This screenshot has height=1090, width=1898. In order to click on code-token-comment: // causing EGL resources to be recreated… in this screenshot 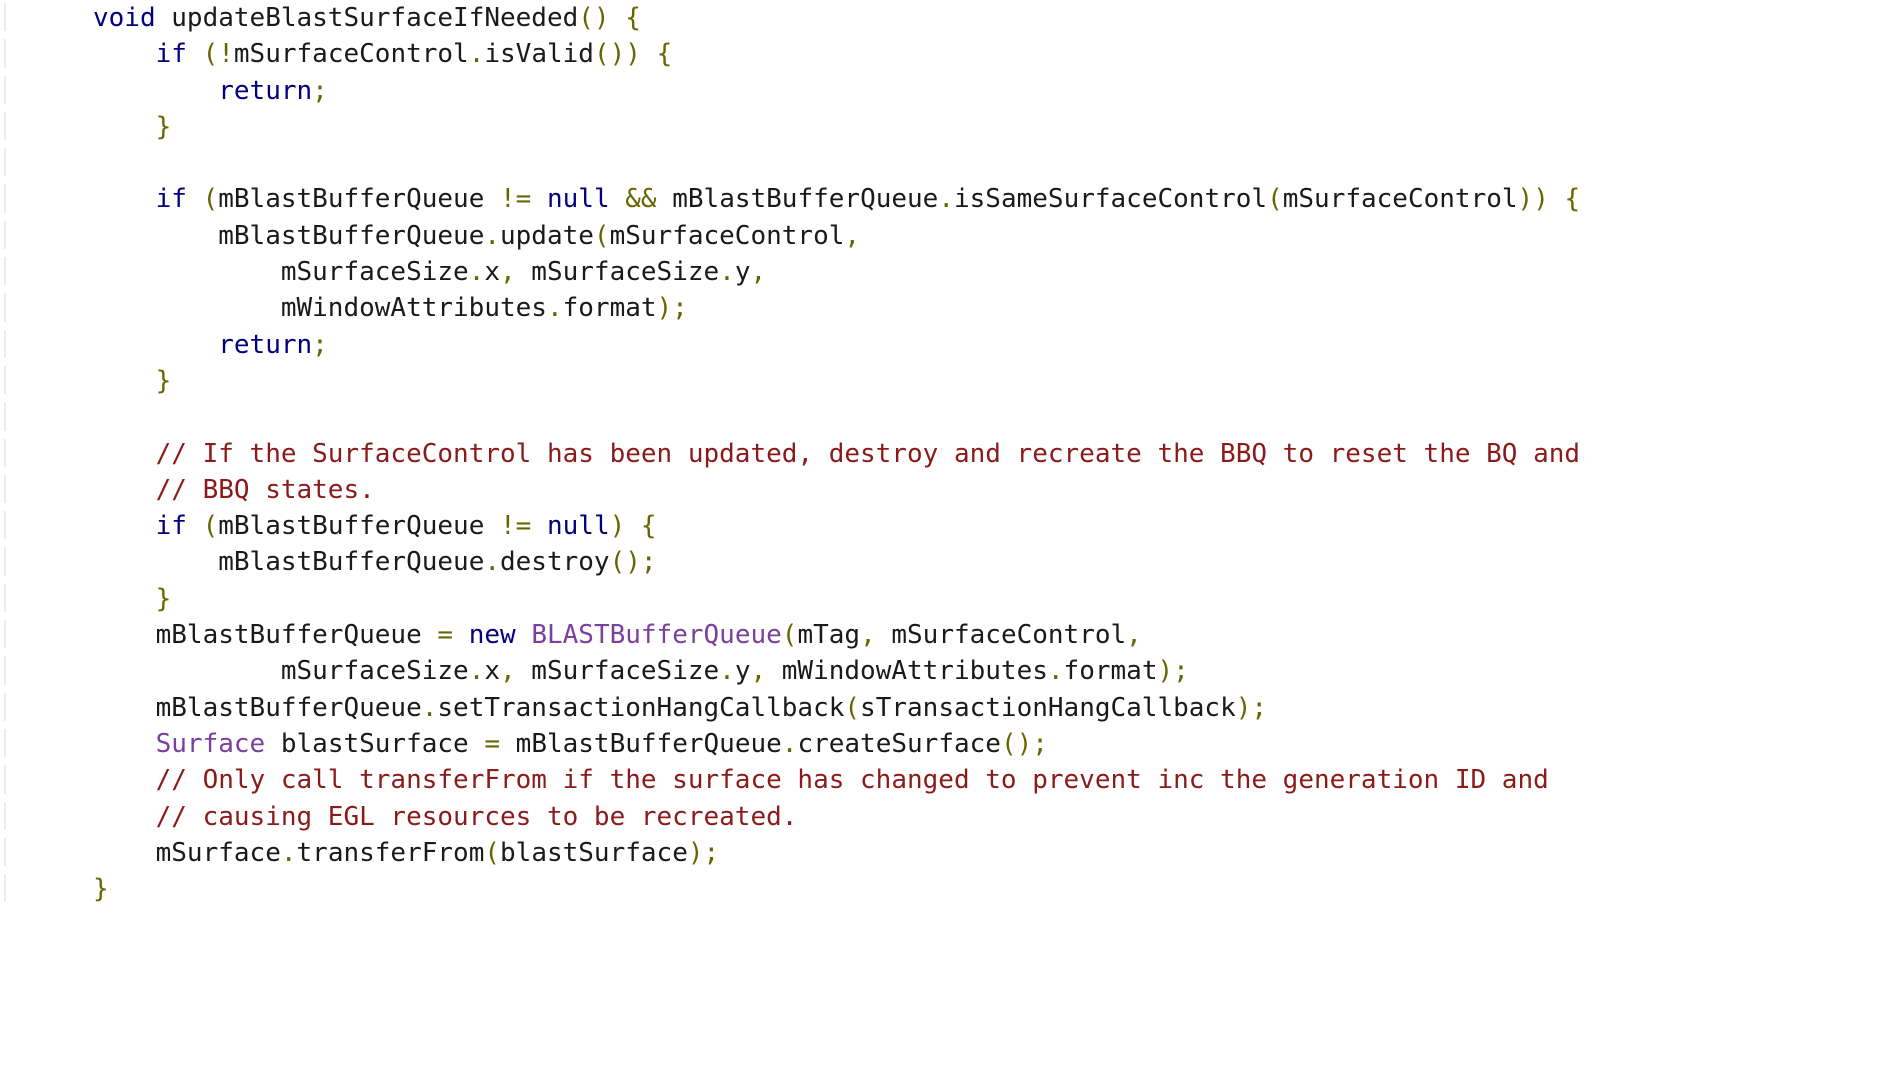, I will do `click(476, 816)`.